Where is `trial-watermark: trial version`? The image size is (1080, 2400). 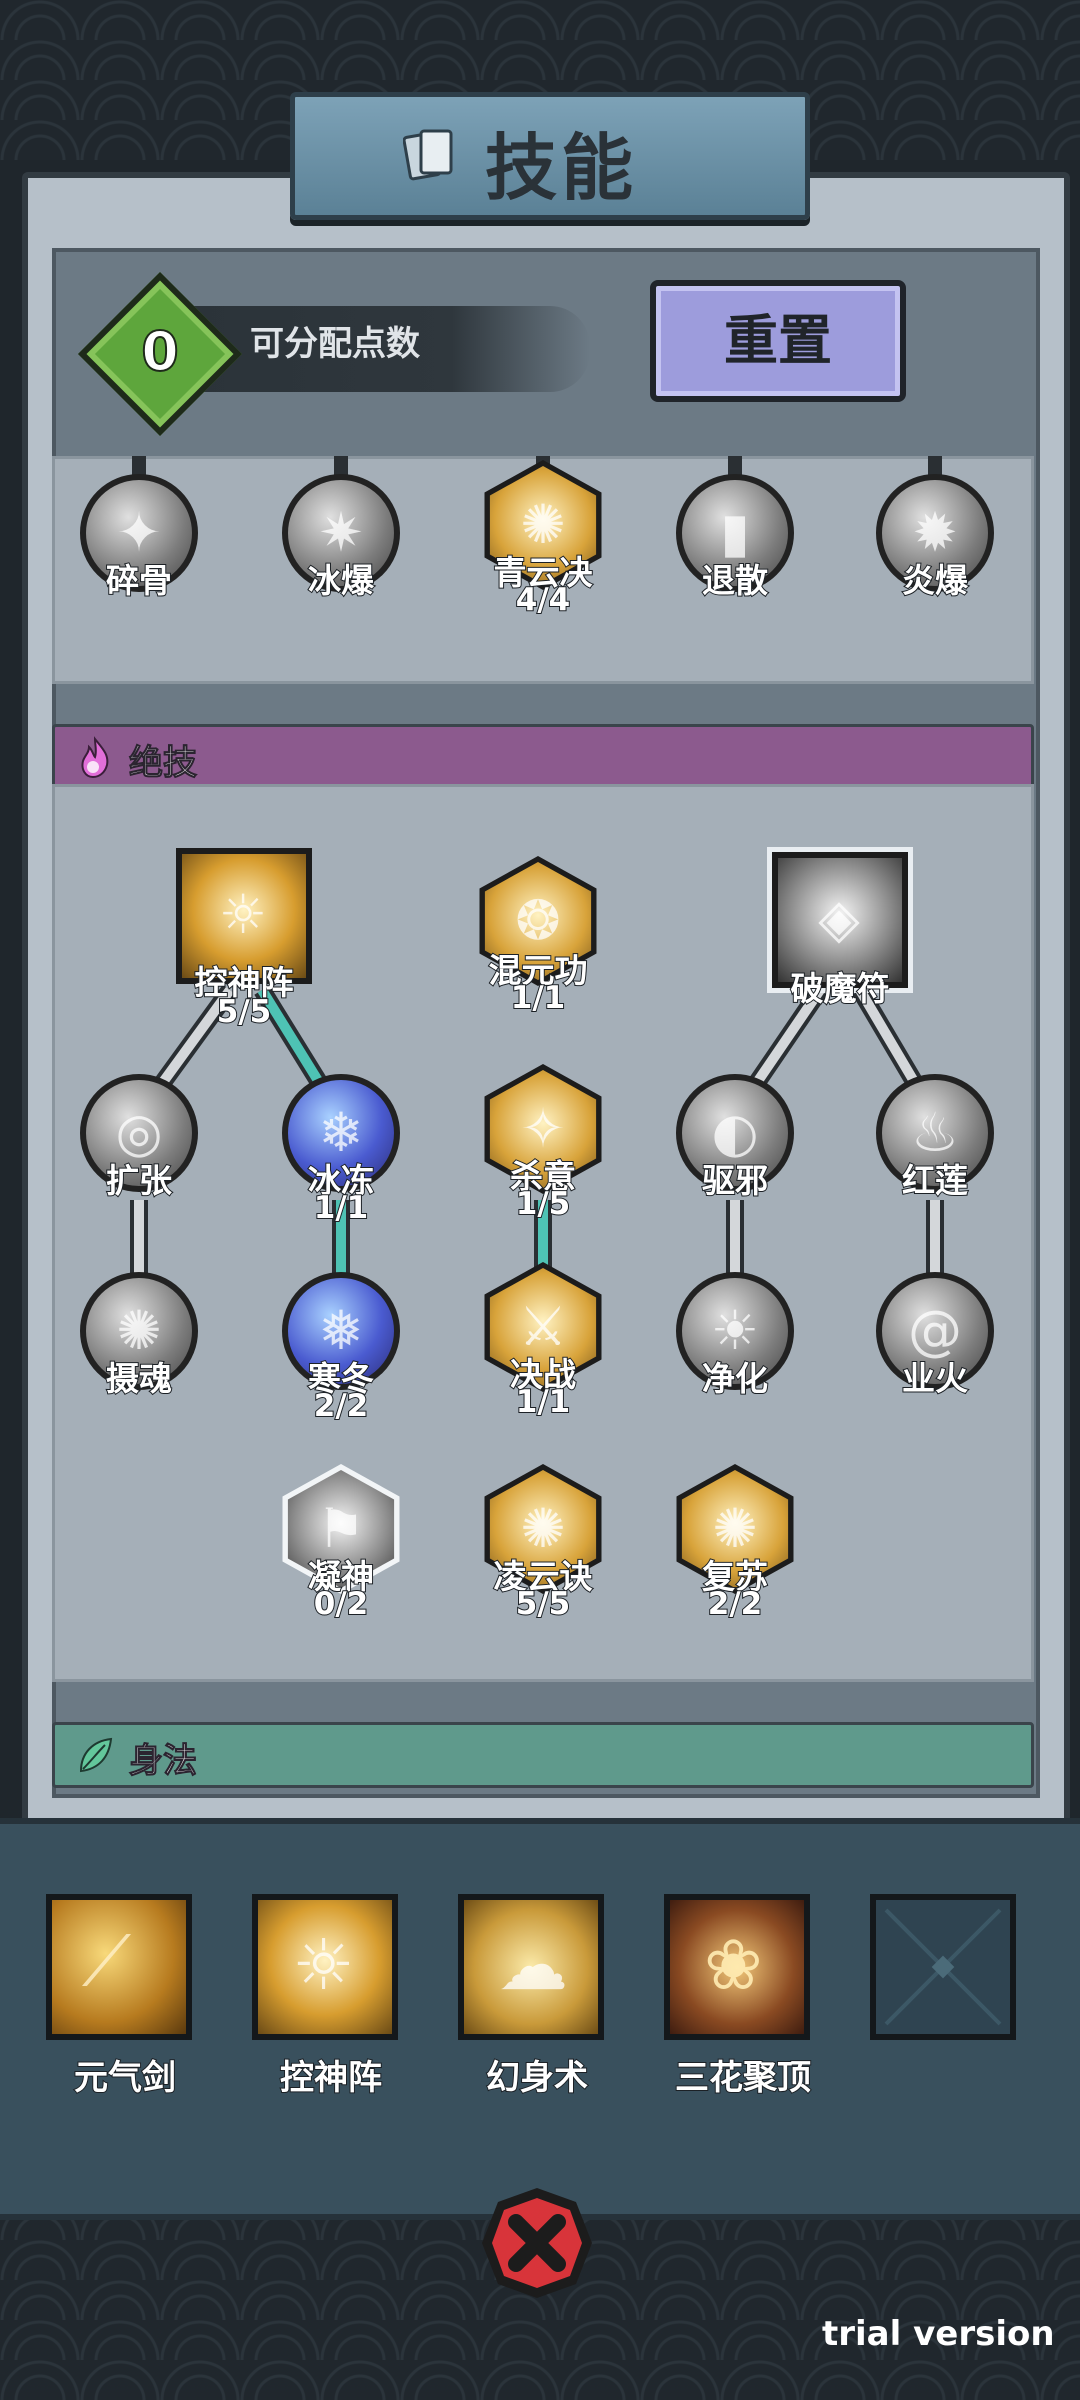
trial-watermark: trial version is located at coordinates (938, 2334).